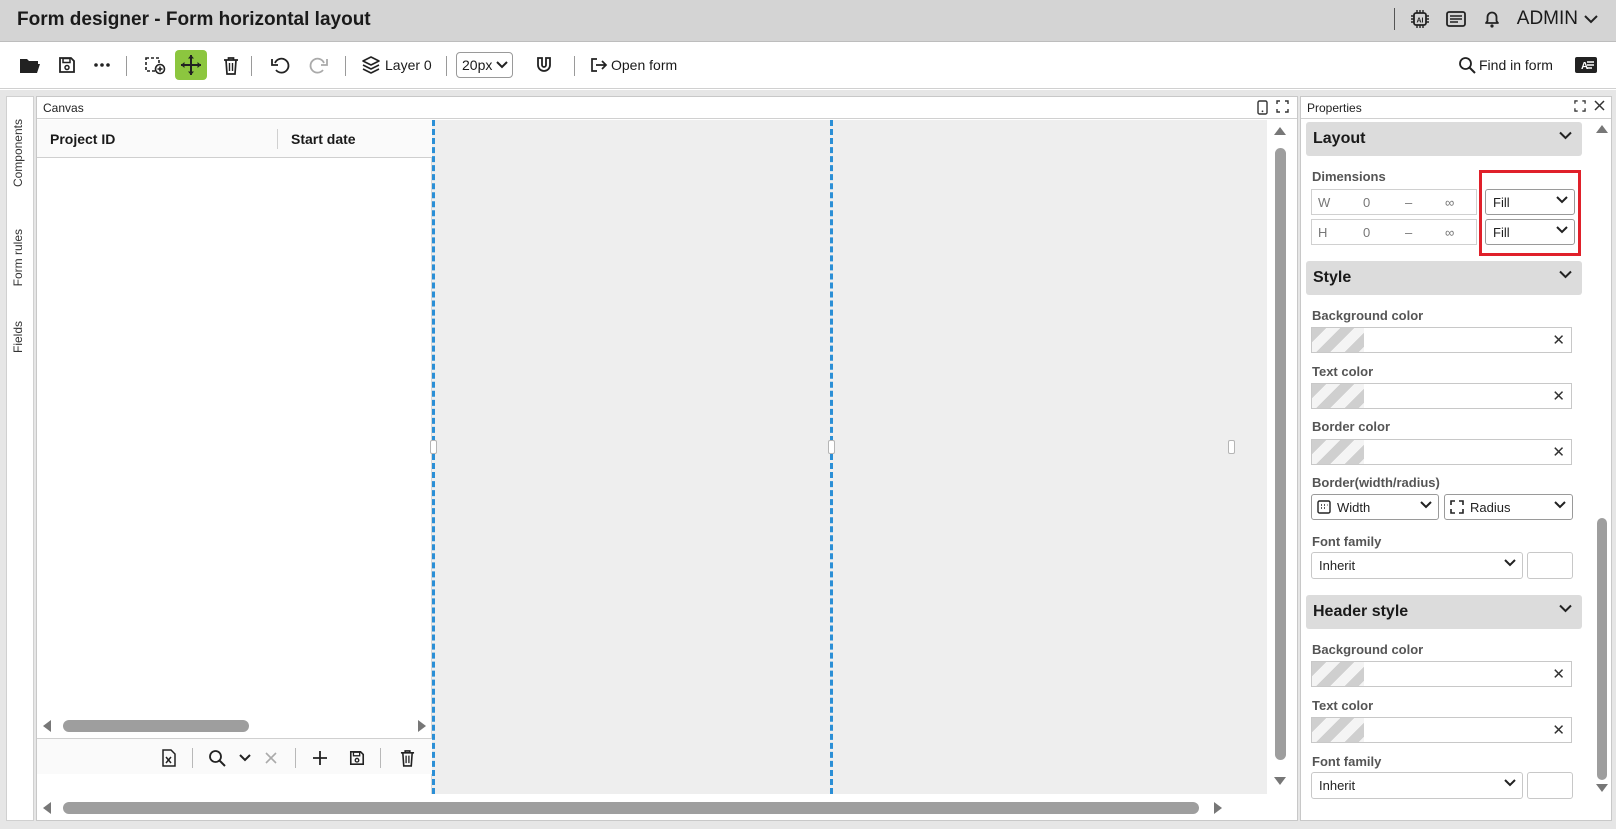 The height and width of the screenshot is (829, 1616). I want to click on export-excel-icon, so click(169, 758).